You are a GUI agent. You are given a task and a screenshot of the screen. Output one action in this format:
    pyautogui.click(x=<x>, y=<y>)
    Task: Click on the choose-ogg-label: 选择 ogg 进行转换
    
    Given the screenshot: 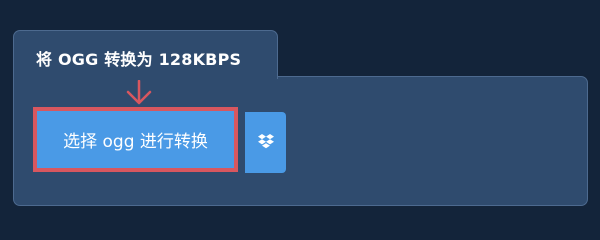 What is the action you would take?
    pyautogui.click(x=135, y=142)
    